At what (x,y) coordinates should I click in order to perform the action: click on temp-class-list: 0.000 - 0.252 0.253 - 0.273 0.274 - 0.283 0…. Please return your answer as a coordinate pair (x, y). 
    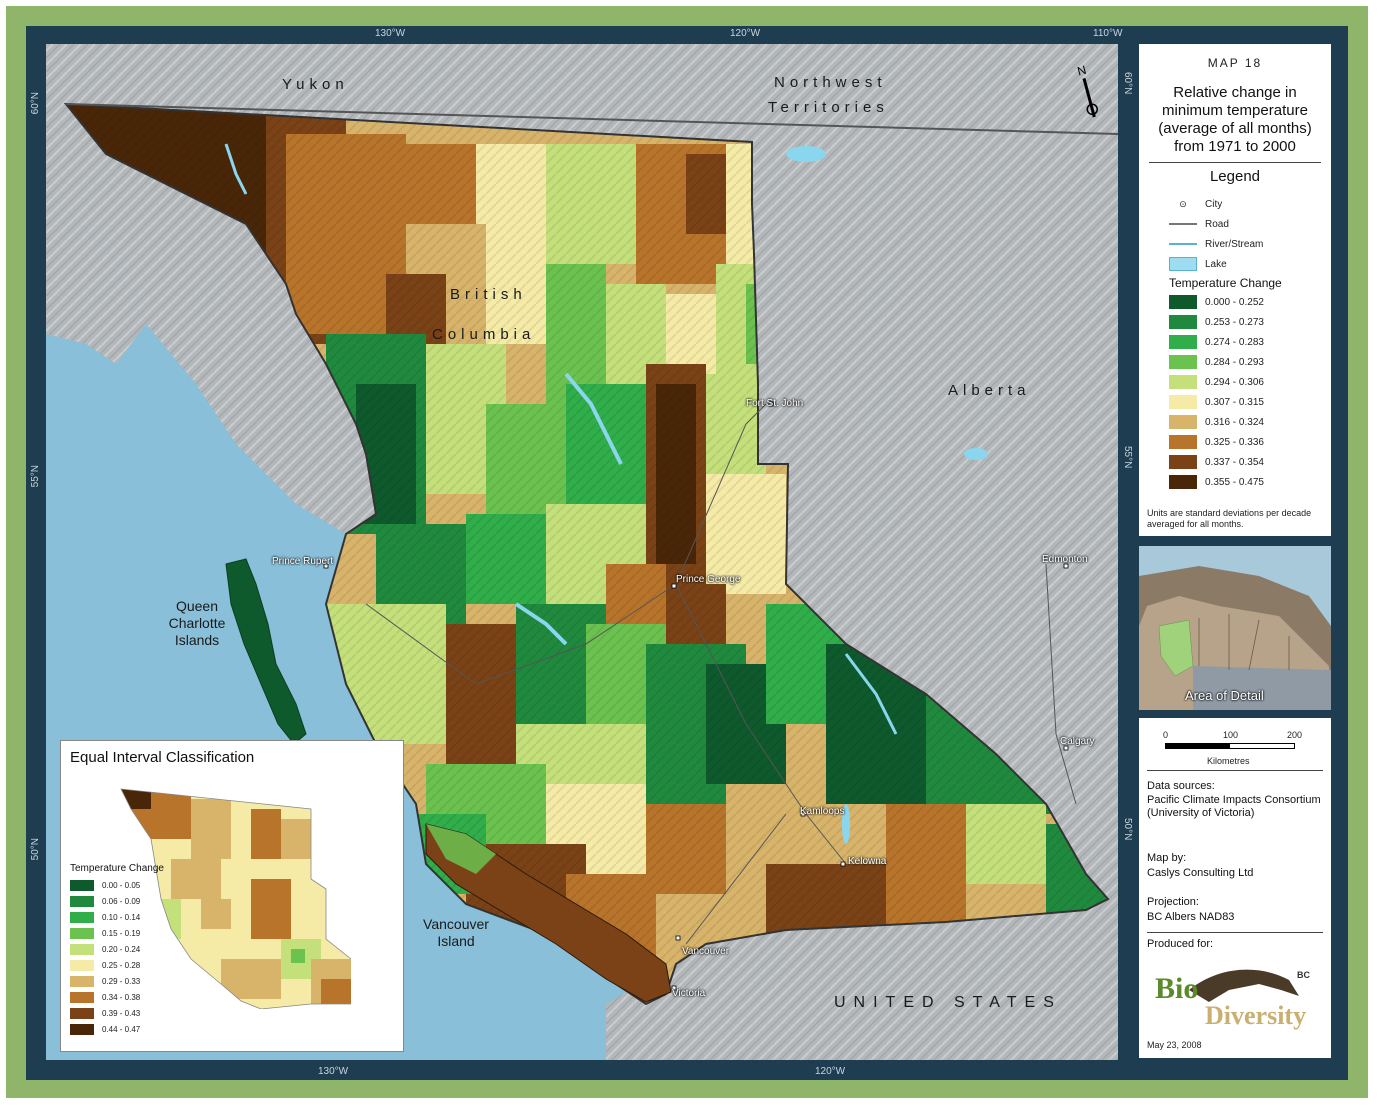
    Looking at the image, I should click on (1216, 392).